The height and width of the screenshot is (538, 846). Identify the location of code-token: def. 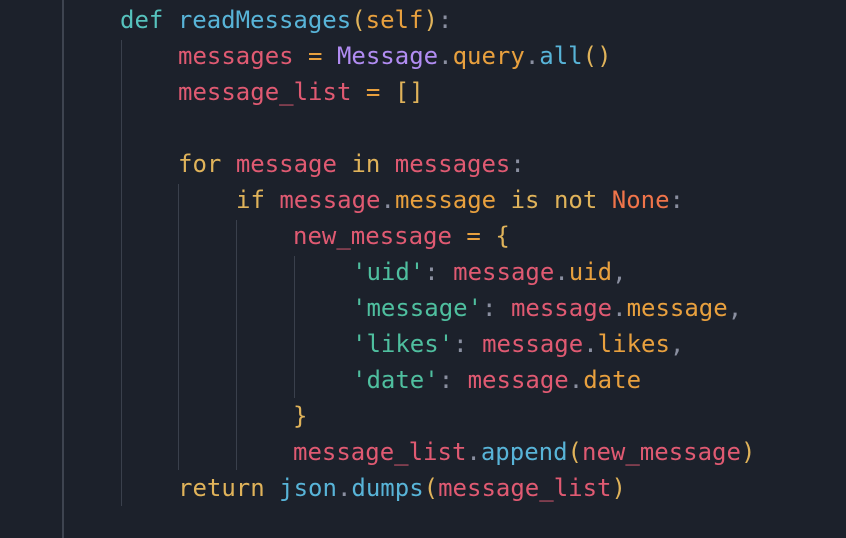
(142, 20).